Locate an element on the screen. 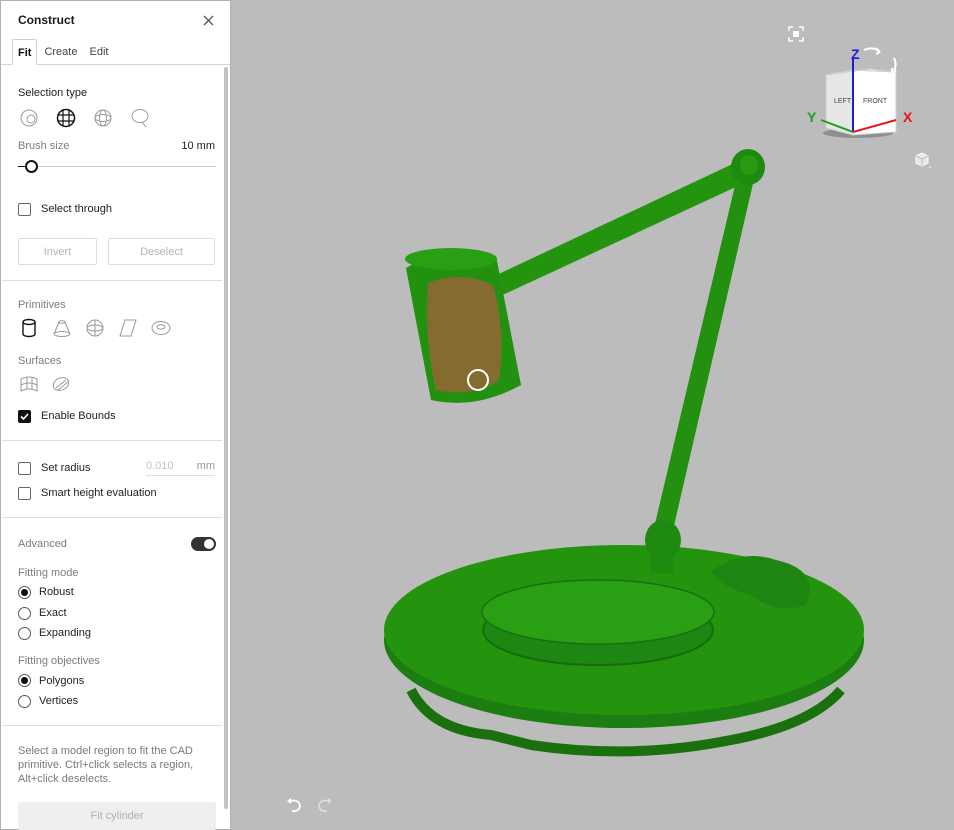  undo-icon is located at coordinates (294, 805).